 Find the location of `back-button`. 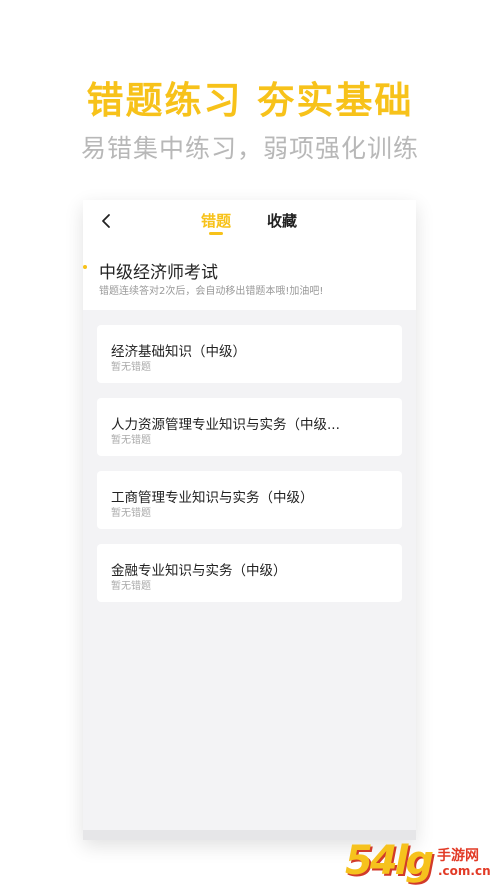

back-button is located at coordinates (106, 221).